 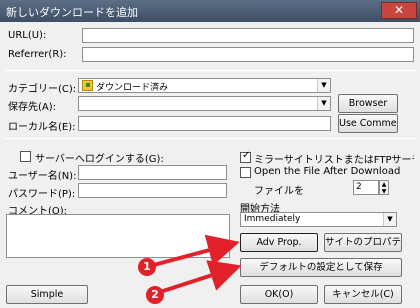 I want to click on annotation-arrows, so click(x=195, y=264).